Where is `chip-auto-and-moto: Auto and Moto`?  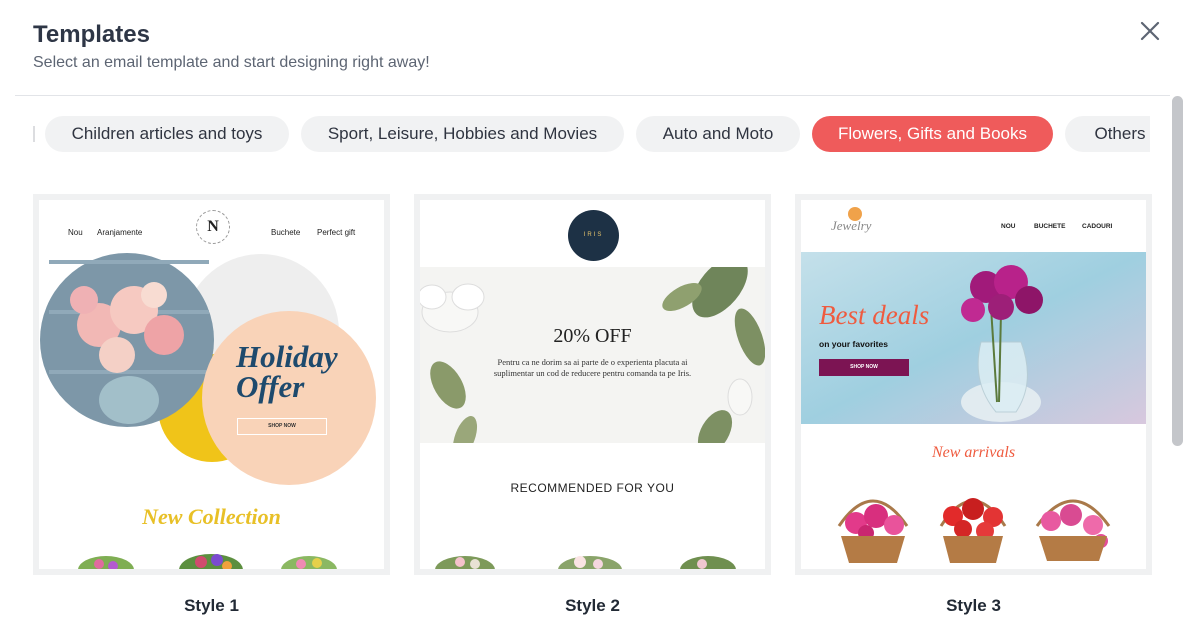 chip-auto-and-moto: Auto and Moto is located at coordinates (718, 134).